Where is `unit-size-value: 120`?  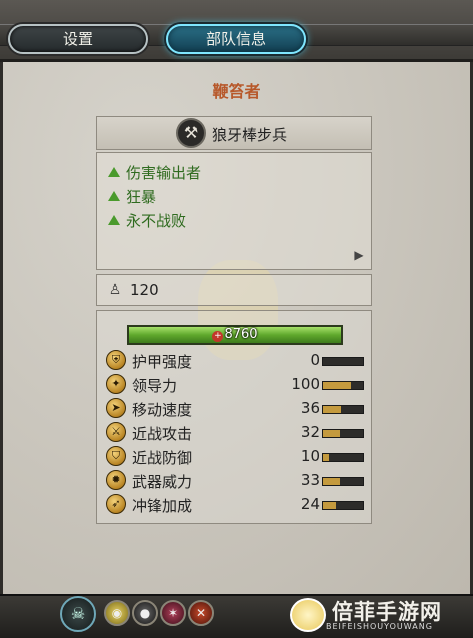 unit-size-value: 120 is located at coordinates (144, 290).